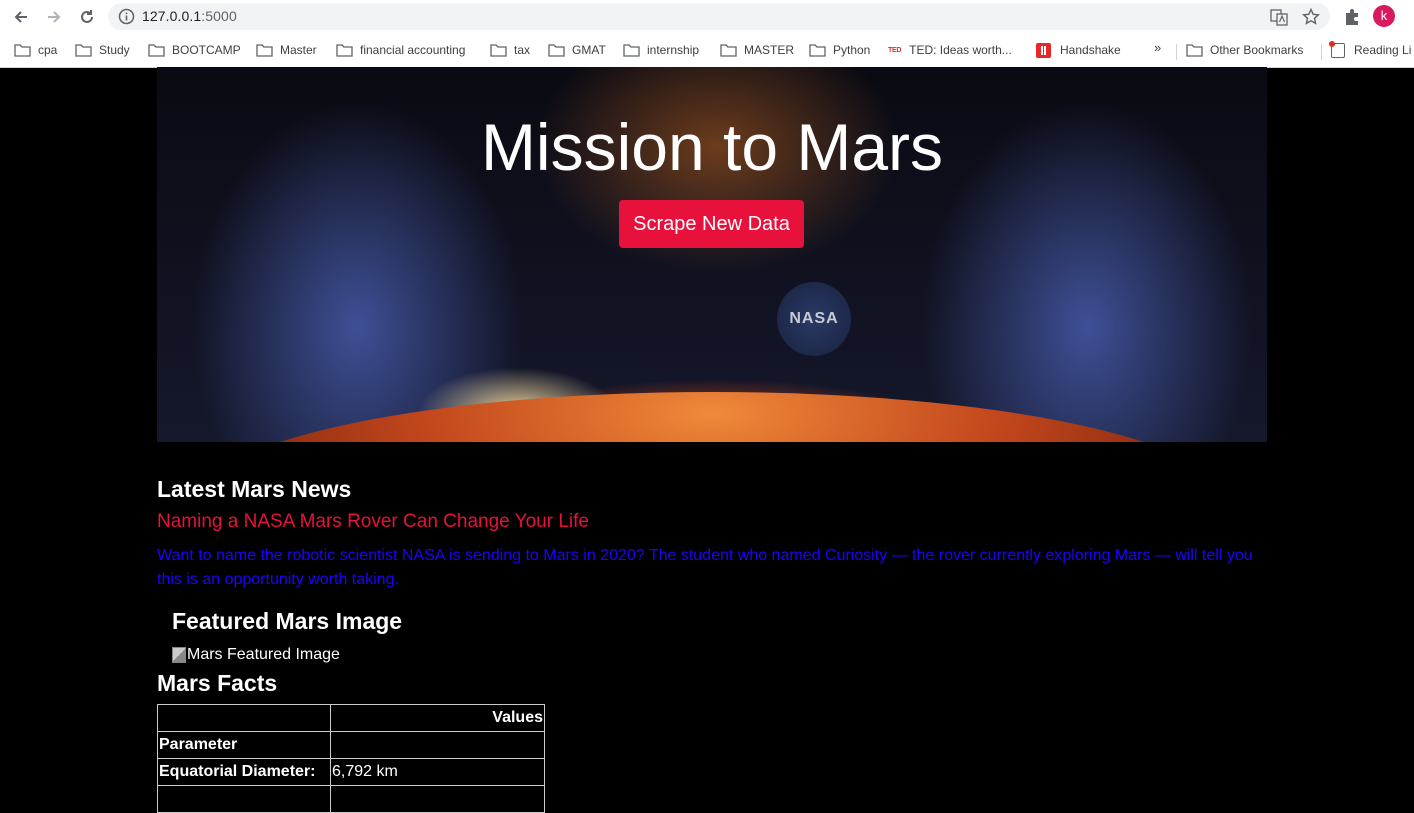  I want to click on table-row: Parameter, so click(351, 745).